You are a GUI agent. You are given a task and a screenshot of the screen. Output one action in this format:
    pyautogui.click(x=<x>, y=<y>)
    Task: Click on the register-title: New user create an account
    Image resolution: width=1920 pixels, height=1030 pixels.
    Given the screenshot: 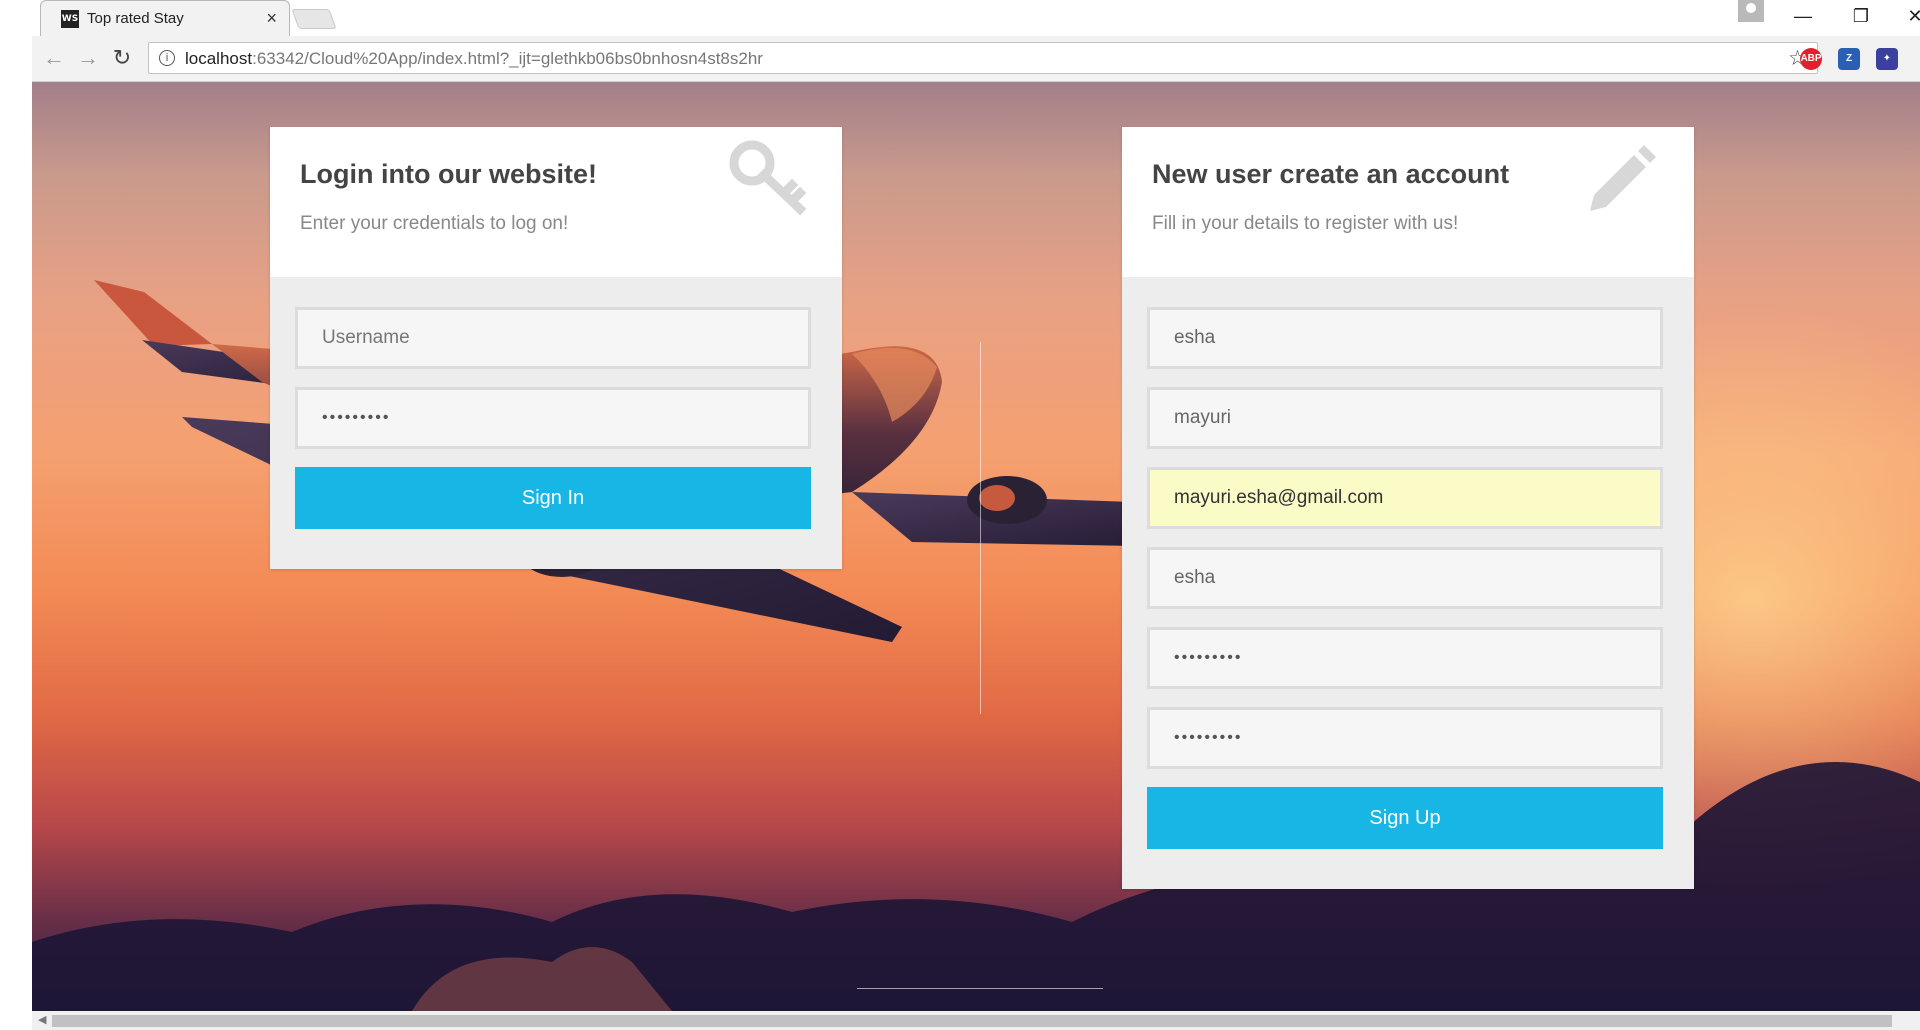 What is the action you would take?
    pyautogui.click(x=1331, y=174)
    